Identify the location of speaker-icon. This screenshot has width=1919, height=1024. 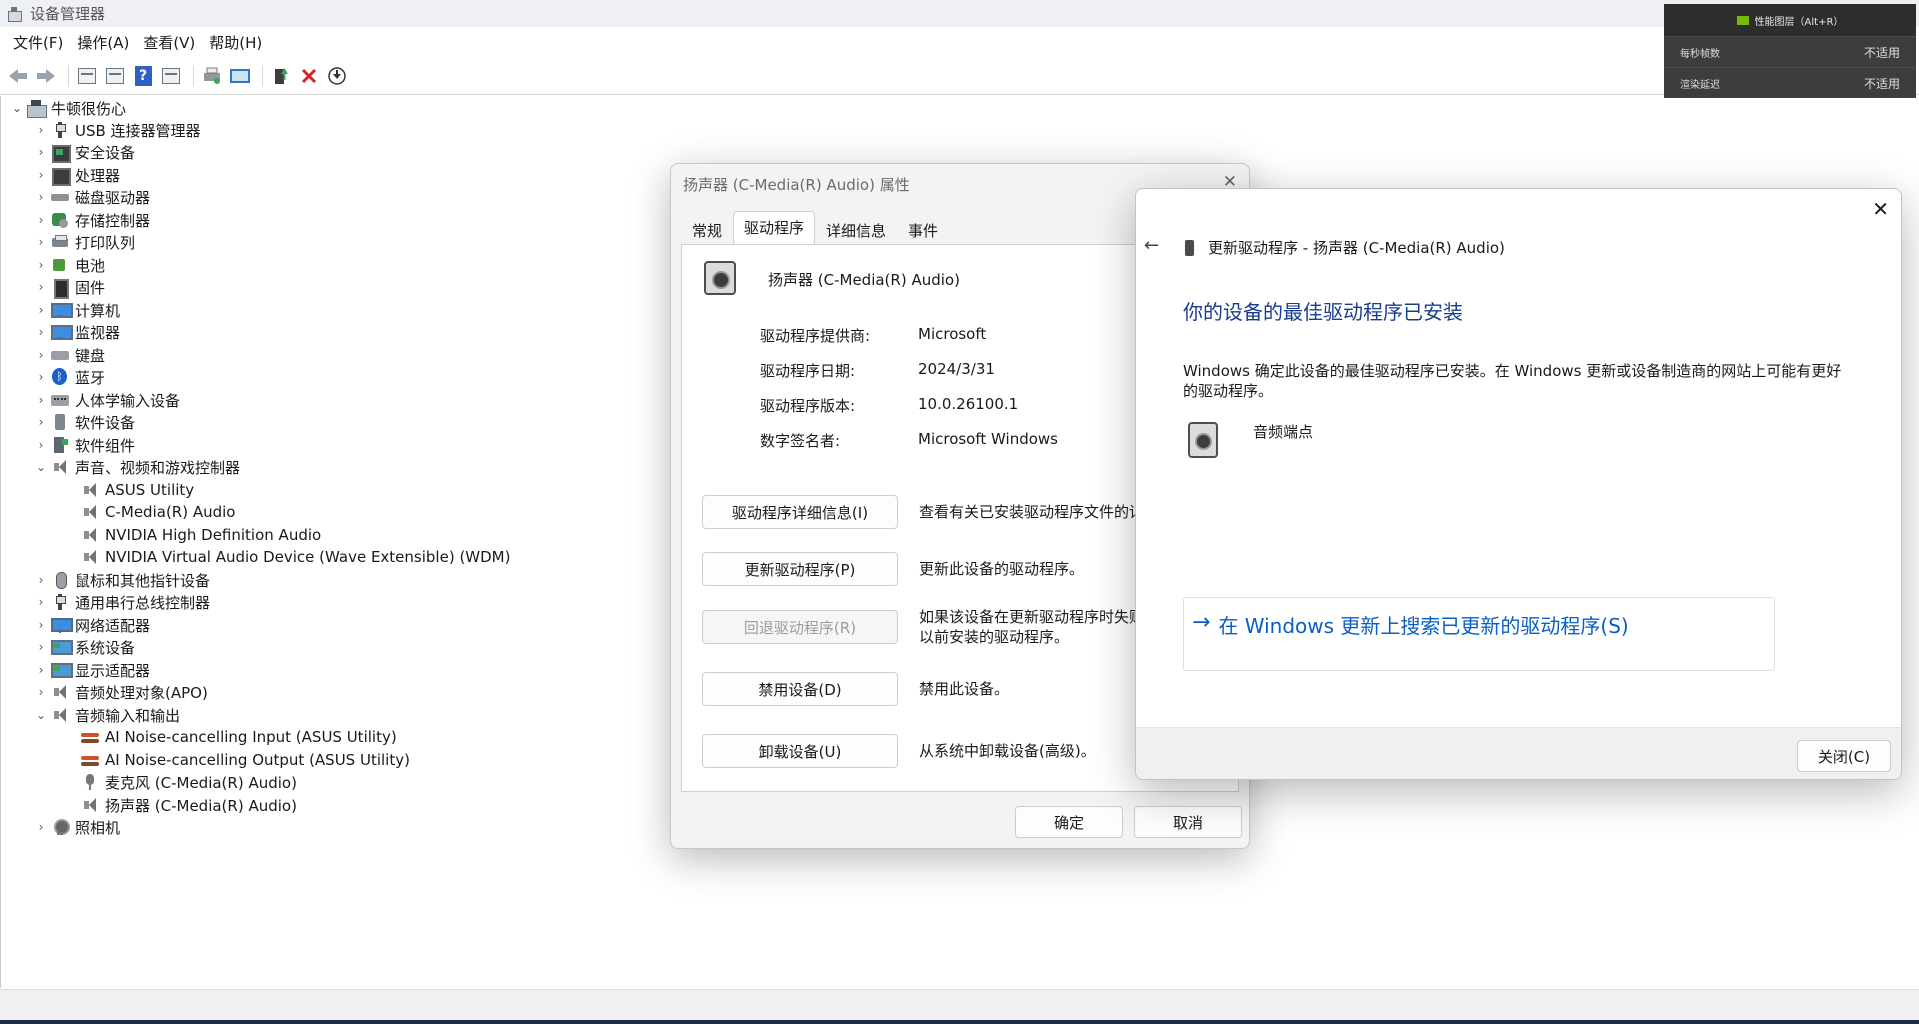
(90, 535).